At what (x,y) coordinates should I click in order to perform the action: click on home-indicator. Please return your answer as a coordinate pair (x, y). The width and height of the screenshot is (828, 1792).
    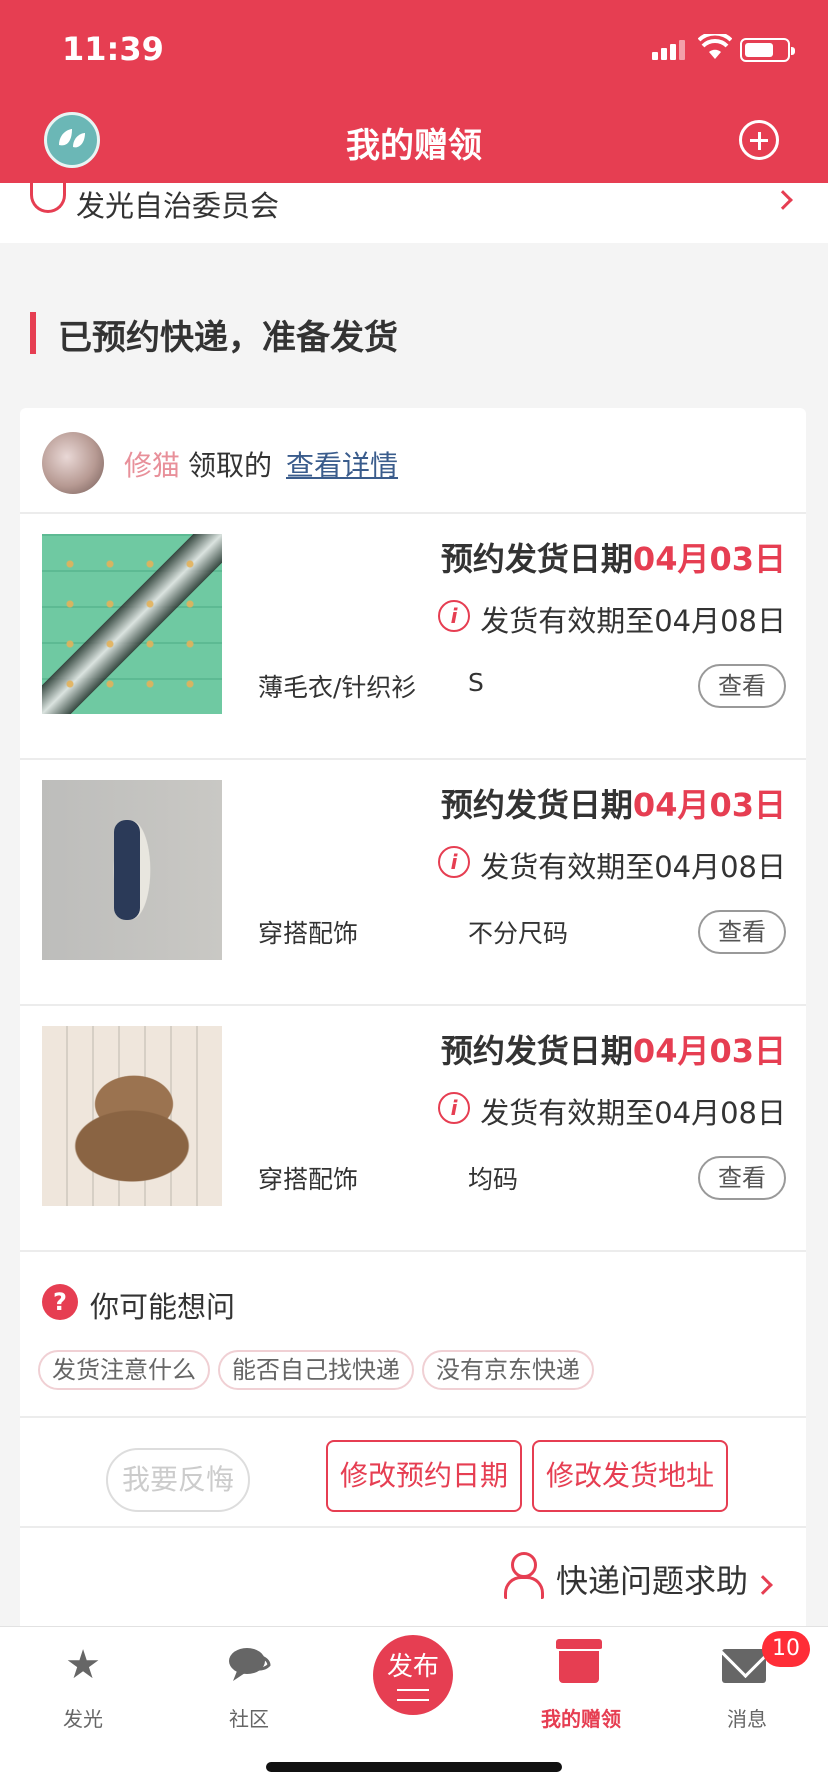
    Looking at the image, I should click on (414, 1767).